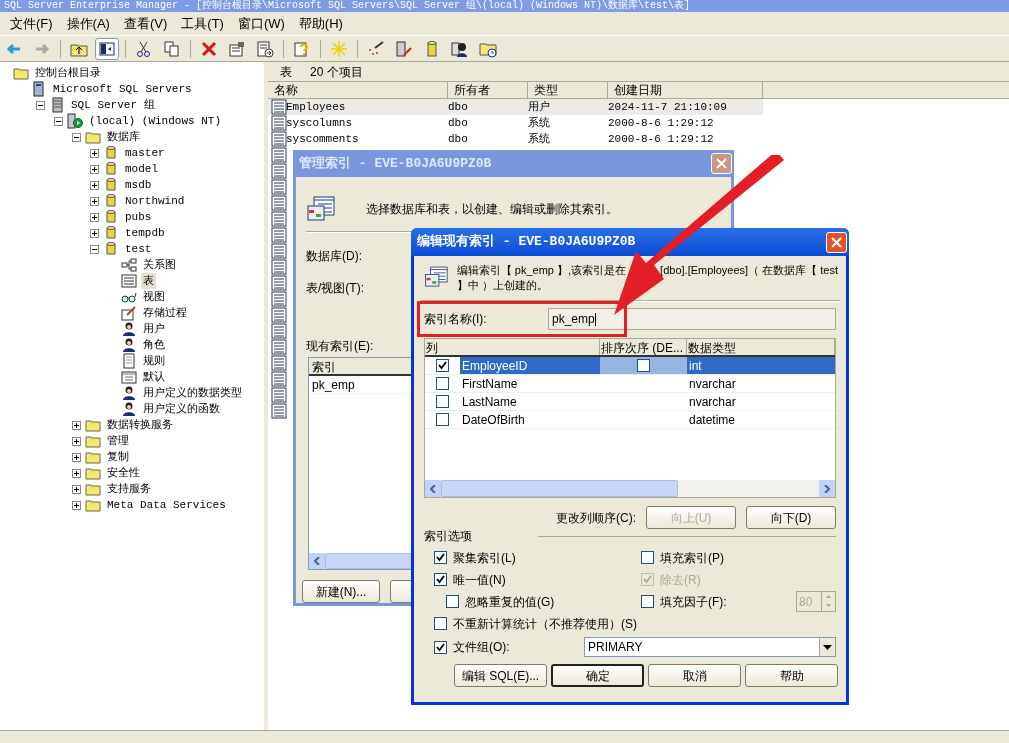 The width and height of the screenshot is (1009, 743). What do you see at coordinates (597, 675) in the screenshot?
I see `dialog-button: 确定` at bounding box center [597, 675].